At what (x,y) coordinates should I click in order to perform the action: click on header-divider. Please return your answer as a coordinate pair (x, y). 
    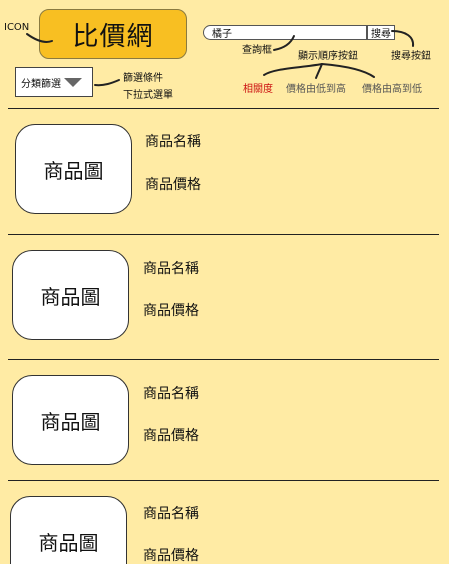
    Looking at the image, I should click on (223, 108).